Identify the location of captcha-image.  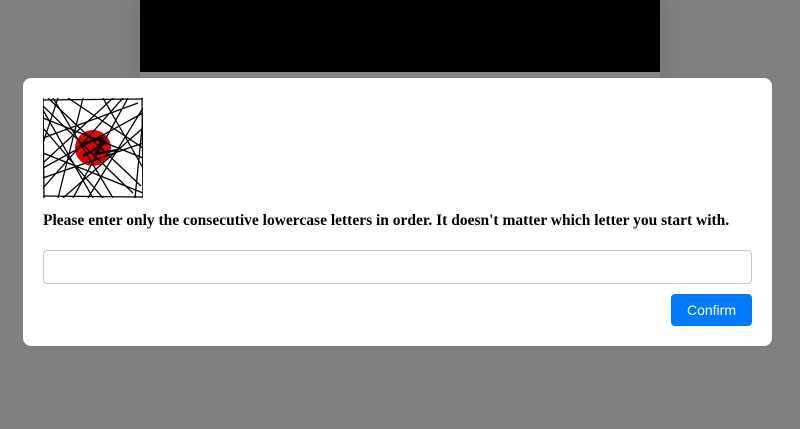
(93, 148).